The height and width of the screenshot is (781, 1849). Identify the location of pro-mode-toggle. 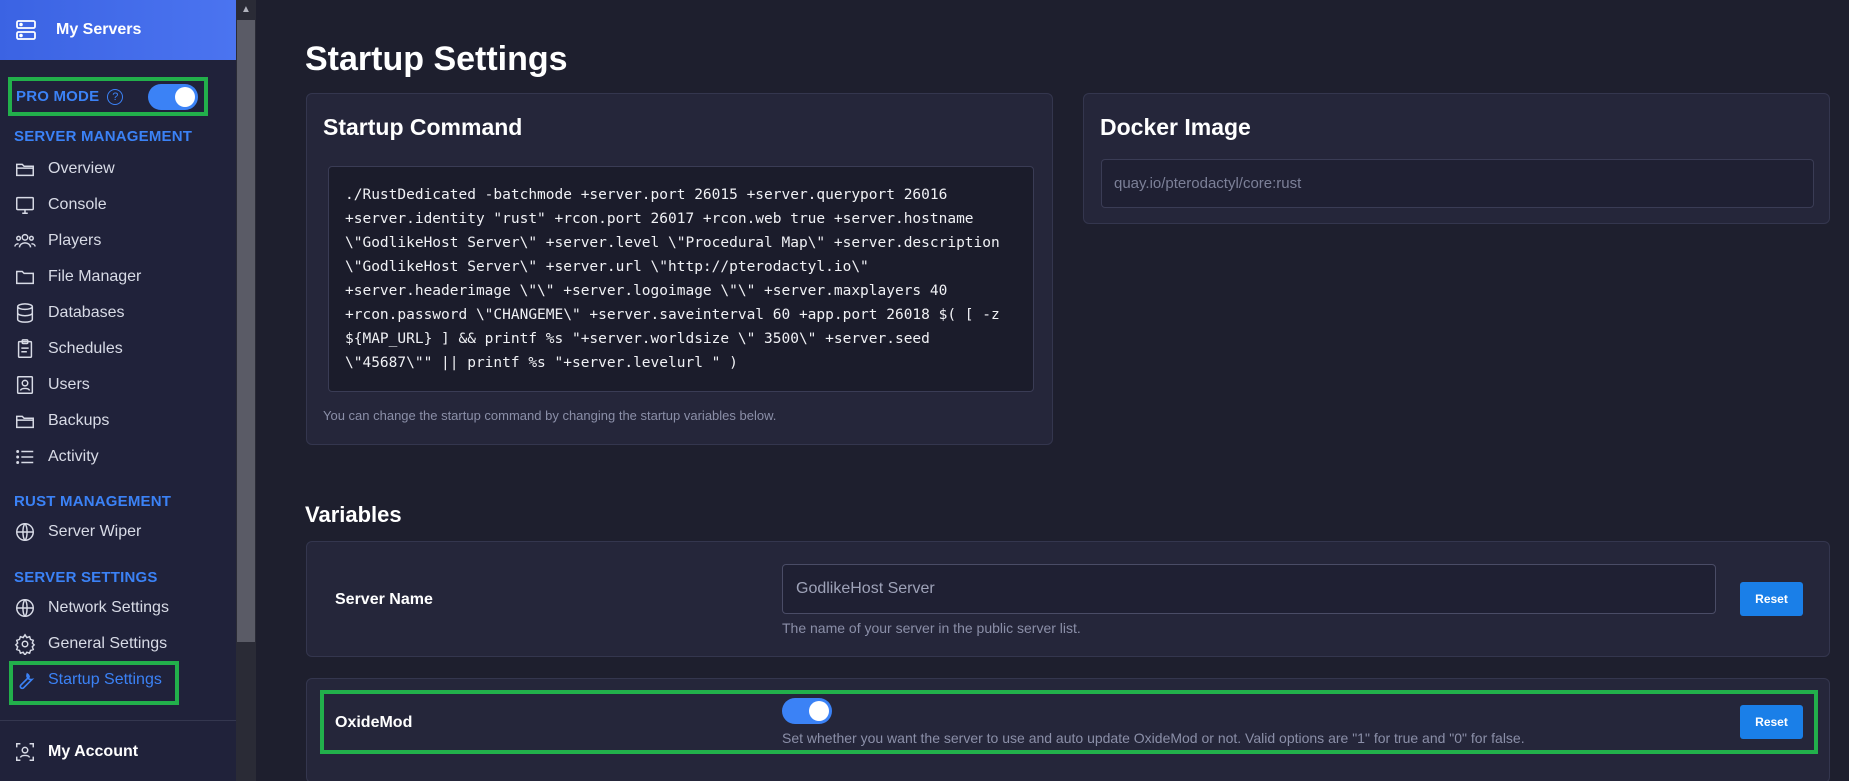
(173, 97).